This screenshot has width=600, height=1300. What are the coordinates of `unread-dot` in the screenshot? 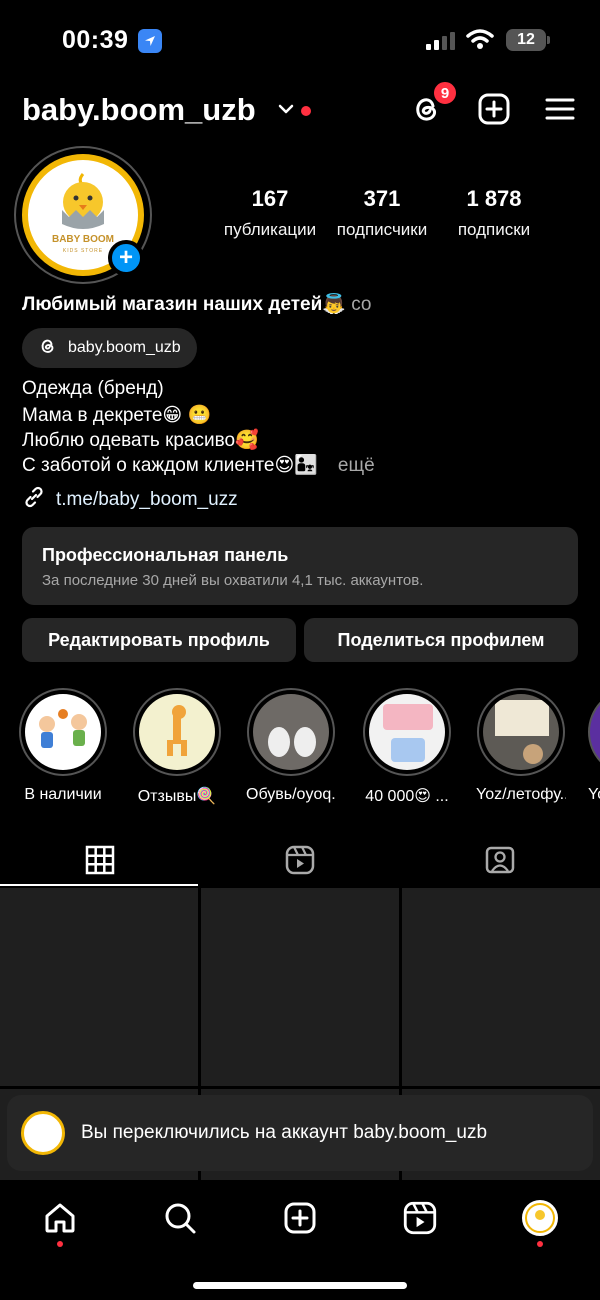 It's located at (306, 111).